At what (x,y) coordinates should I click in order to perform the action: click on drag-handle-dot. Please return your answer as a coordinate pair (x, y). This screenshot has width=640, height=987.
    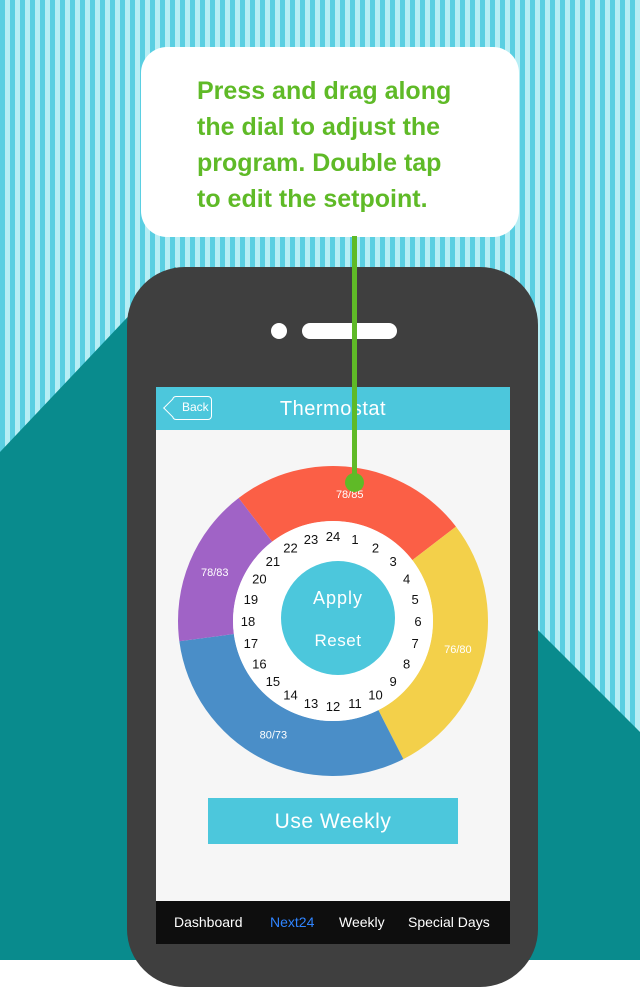
    Looking at the image, I should click on (354, 482).